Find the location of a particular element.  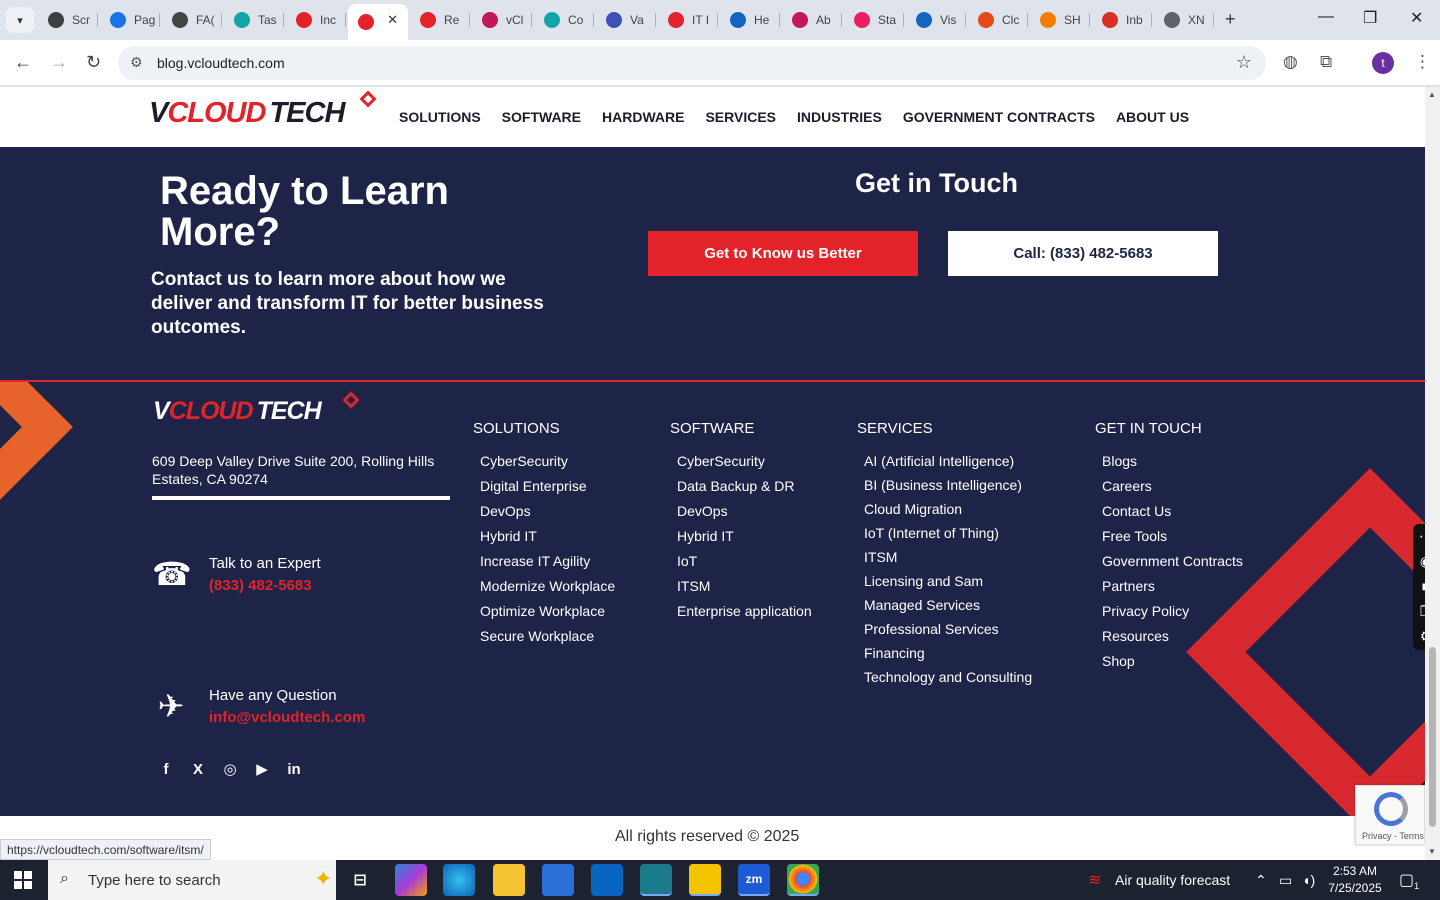

network-icon: ▭ is located at coordinates (1285, 880).